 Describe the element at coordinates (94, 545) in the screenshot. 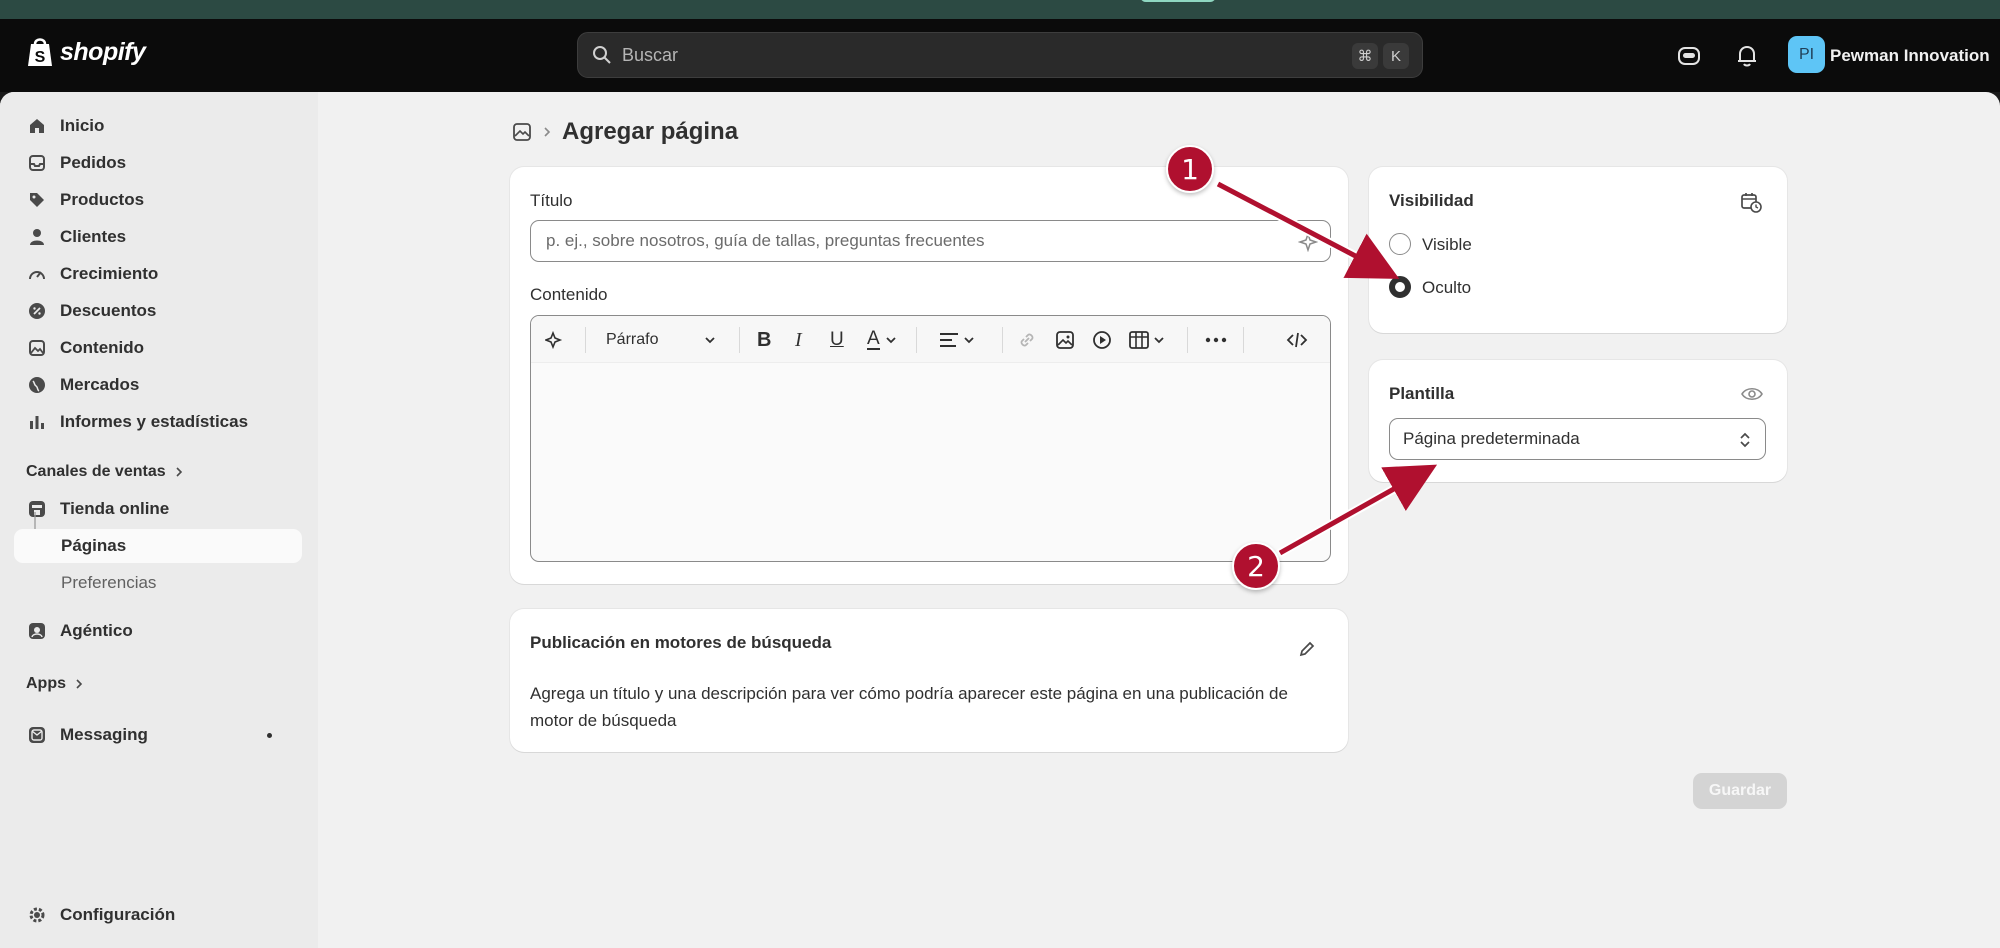

I see `sidebar-item-label: Páginas` at that location.